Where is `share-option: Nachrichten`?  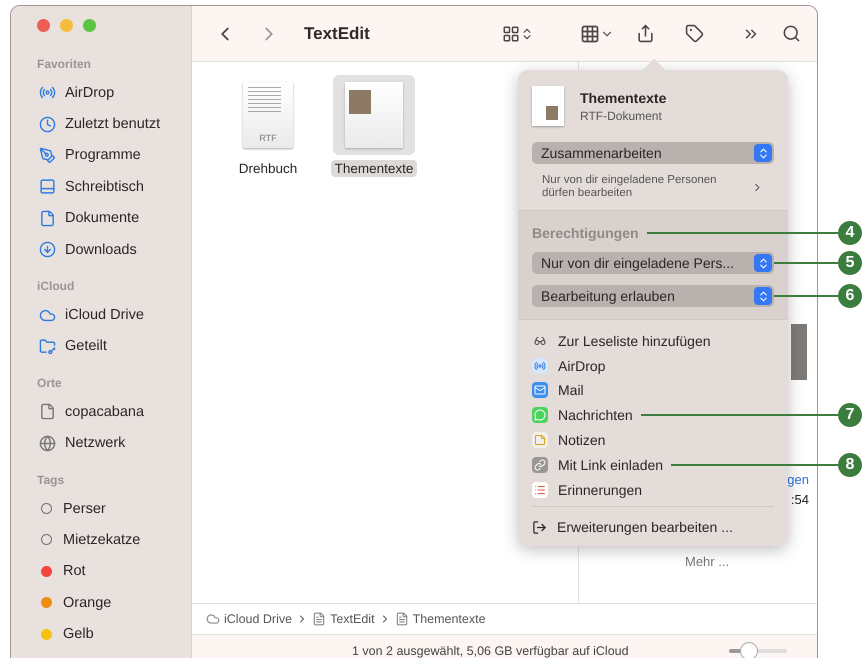 share-option: Nachrichten is located at coordinates (595, 415).